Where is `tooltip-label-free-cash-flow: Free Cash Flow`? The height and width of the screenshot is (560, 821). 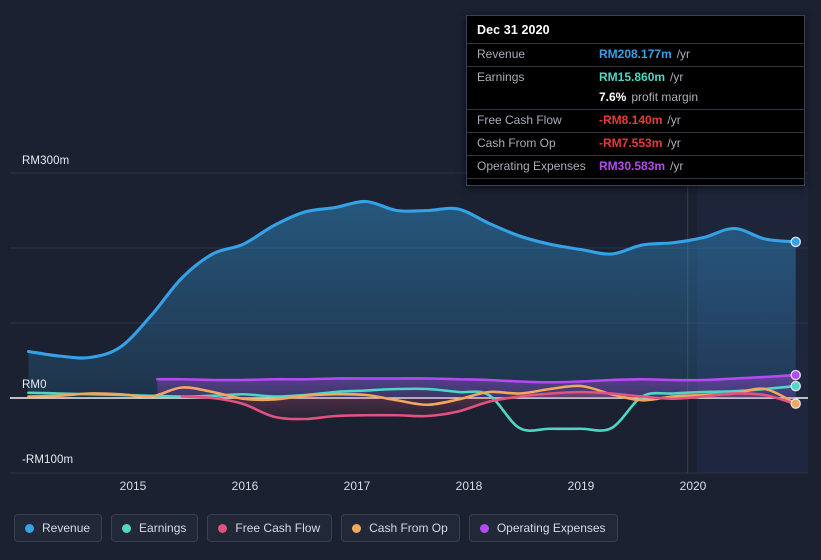
tooltip-label-free-cash-flow: Free Cash Flow is located at coordinates (519, 120).